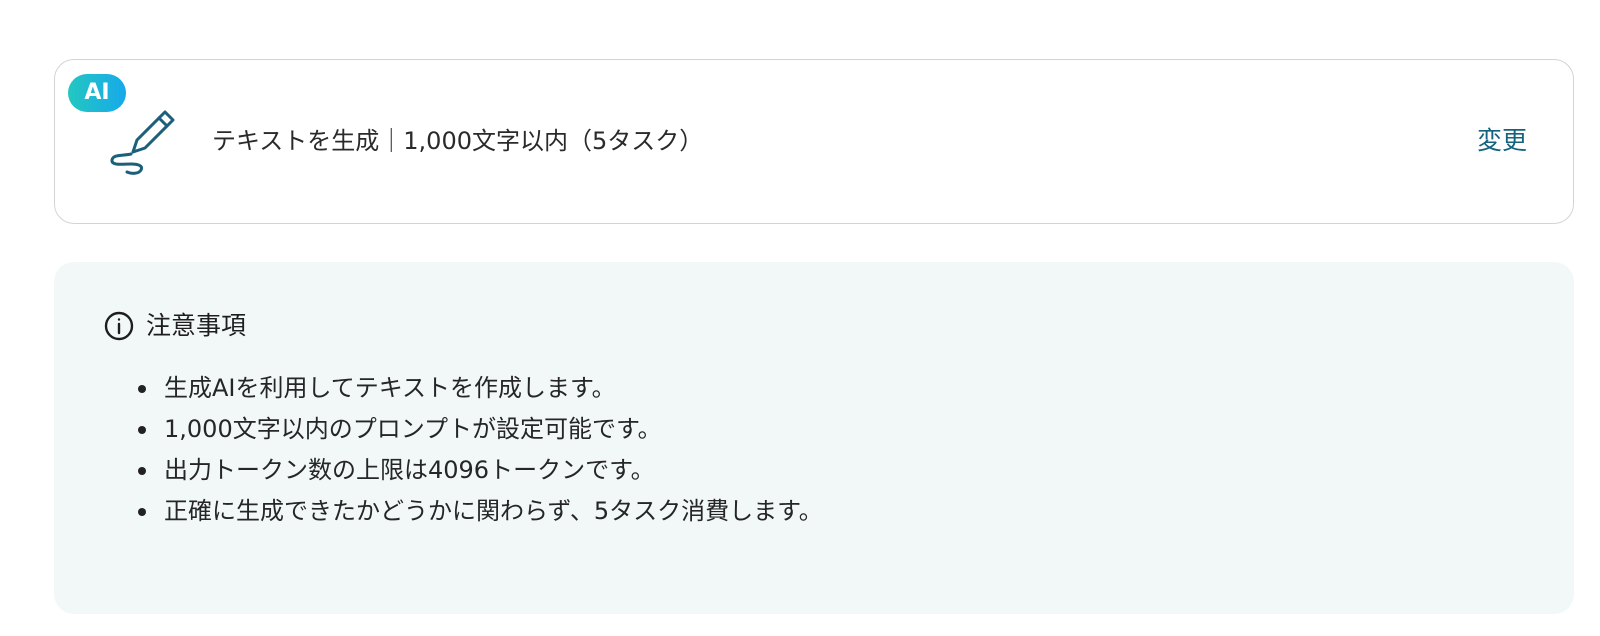 The image size is (1600, 636). I want to click on pen-icon, so click(142, 142).